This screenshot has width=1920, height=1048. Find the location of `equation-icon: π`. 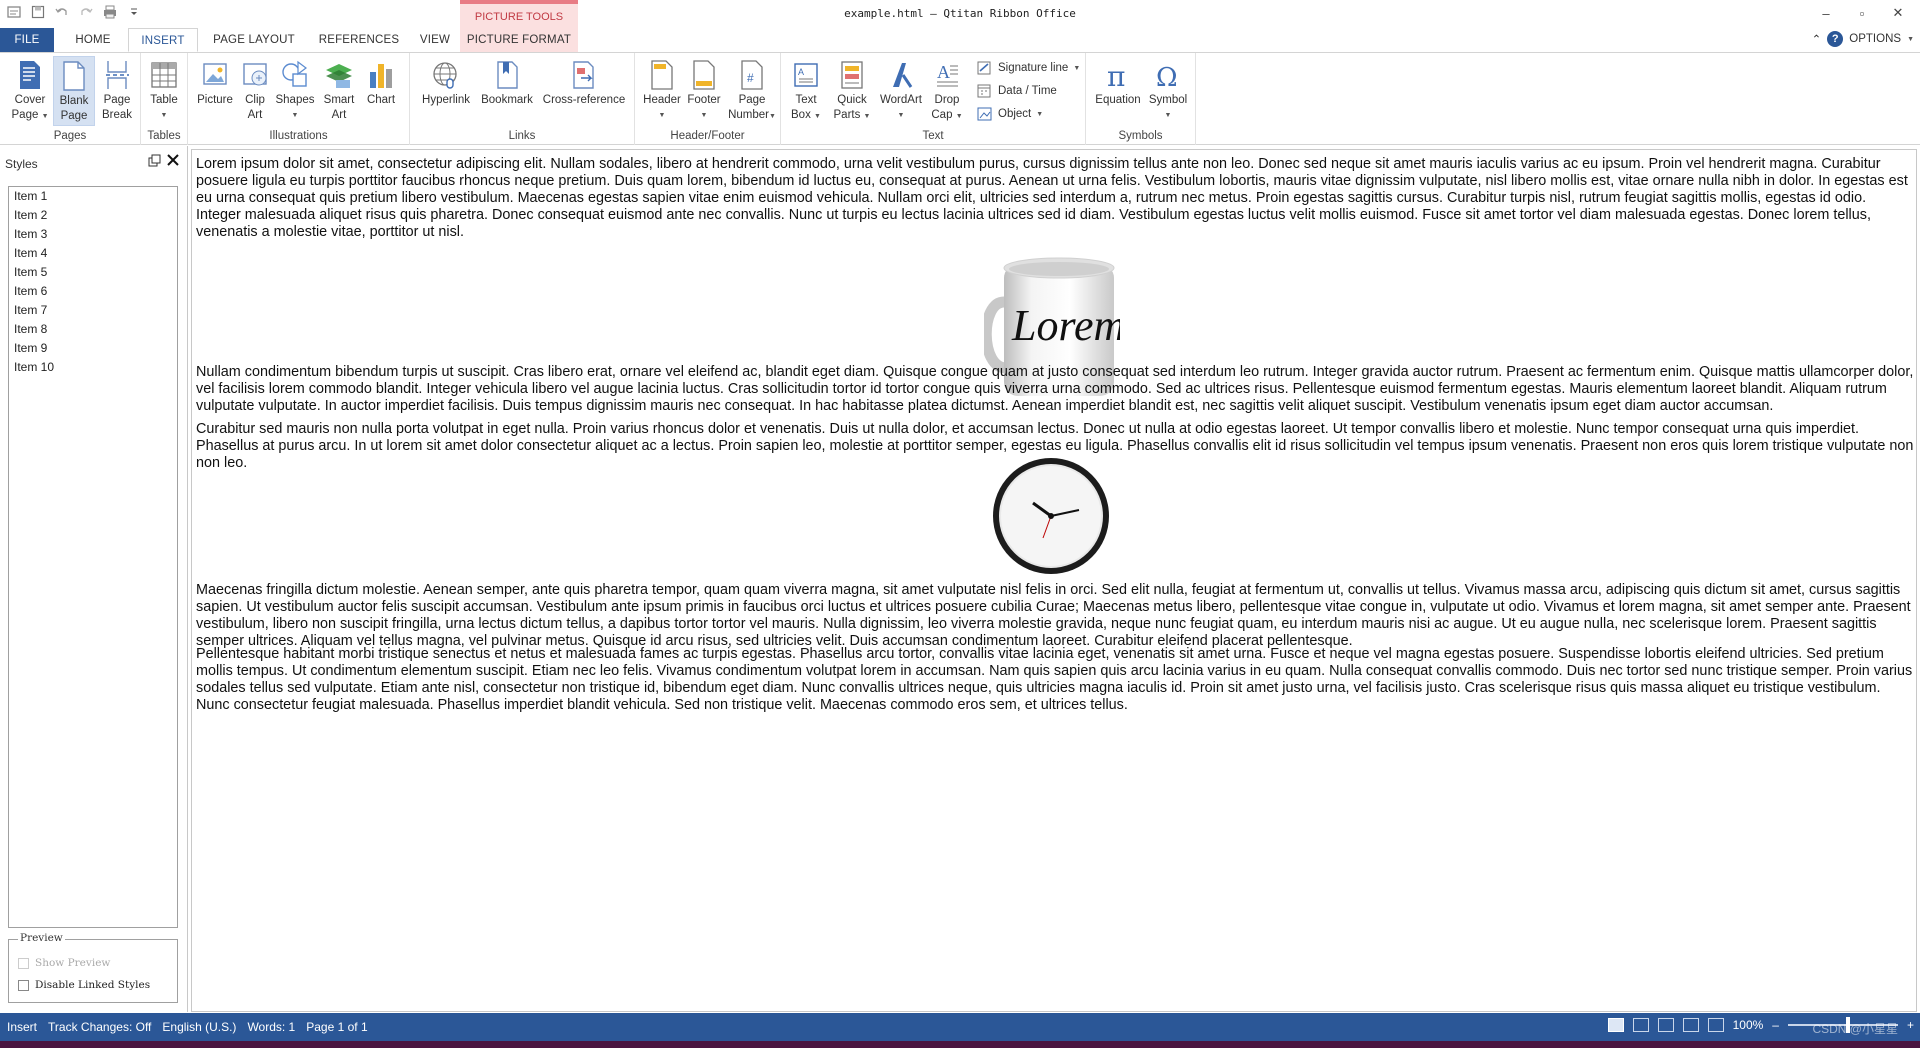

equation-icon: π is located at coordinates (1116, 75).